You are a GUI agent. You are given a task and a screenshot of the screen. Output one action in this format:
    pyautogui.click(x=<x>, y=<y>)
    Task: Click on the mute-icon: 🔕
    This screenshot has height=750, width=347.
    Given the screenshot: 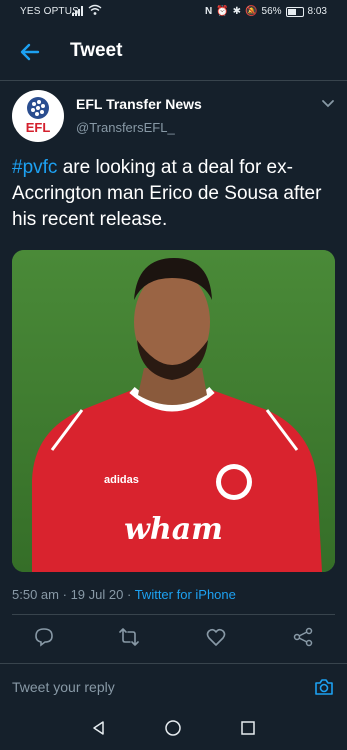 What is the action you would take?
    pyautogui.click(x=251, y=11)
    